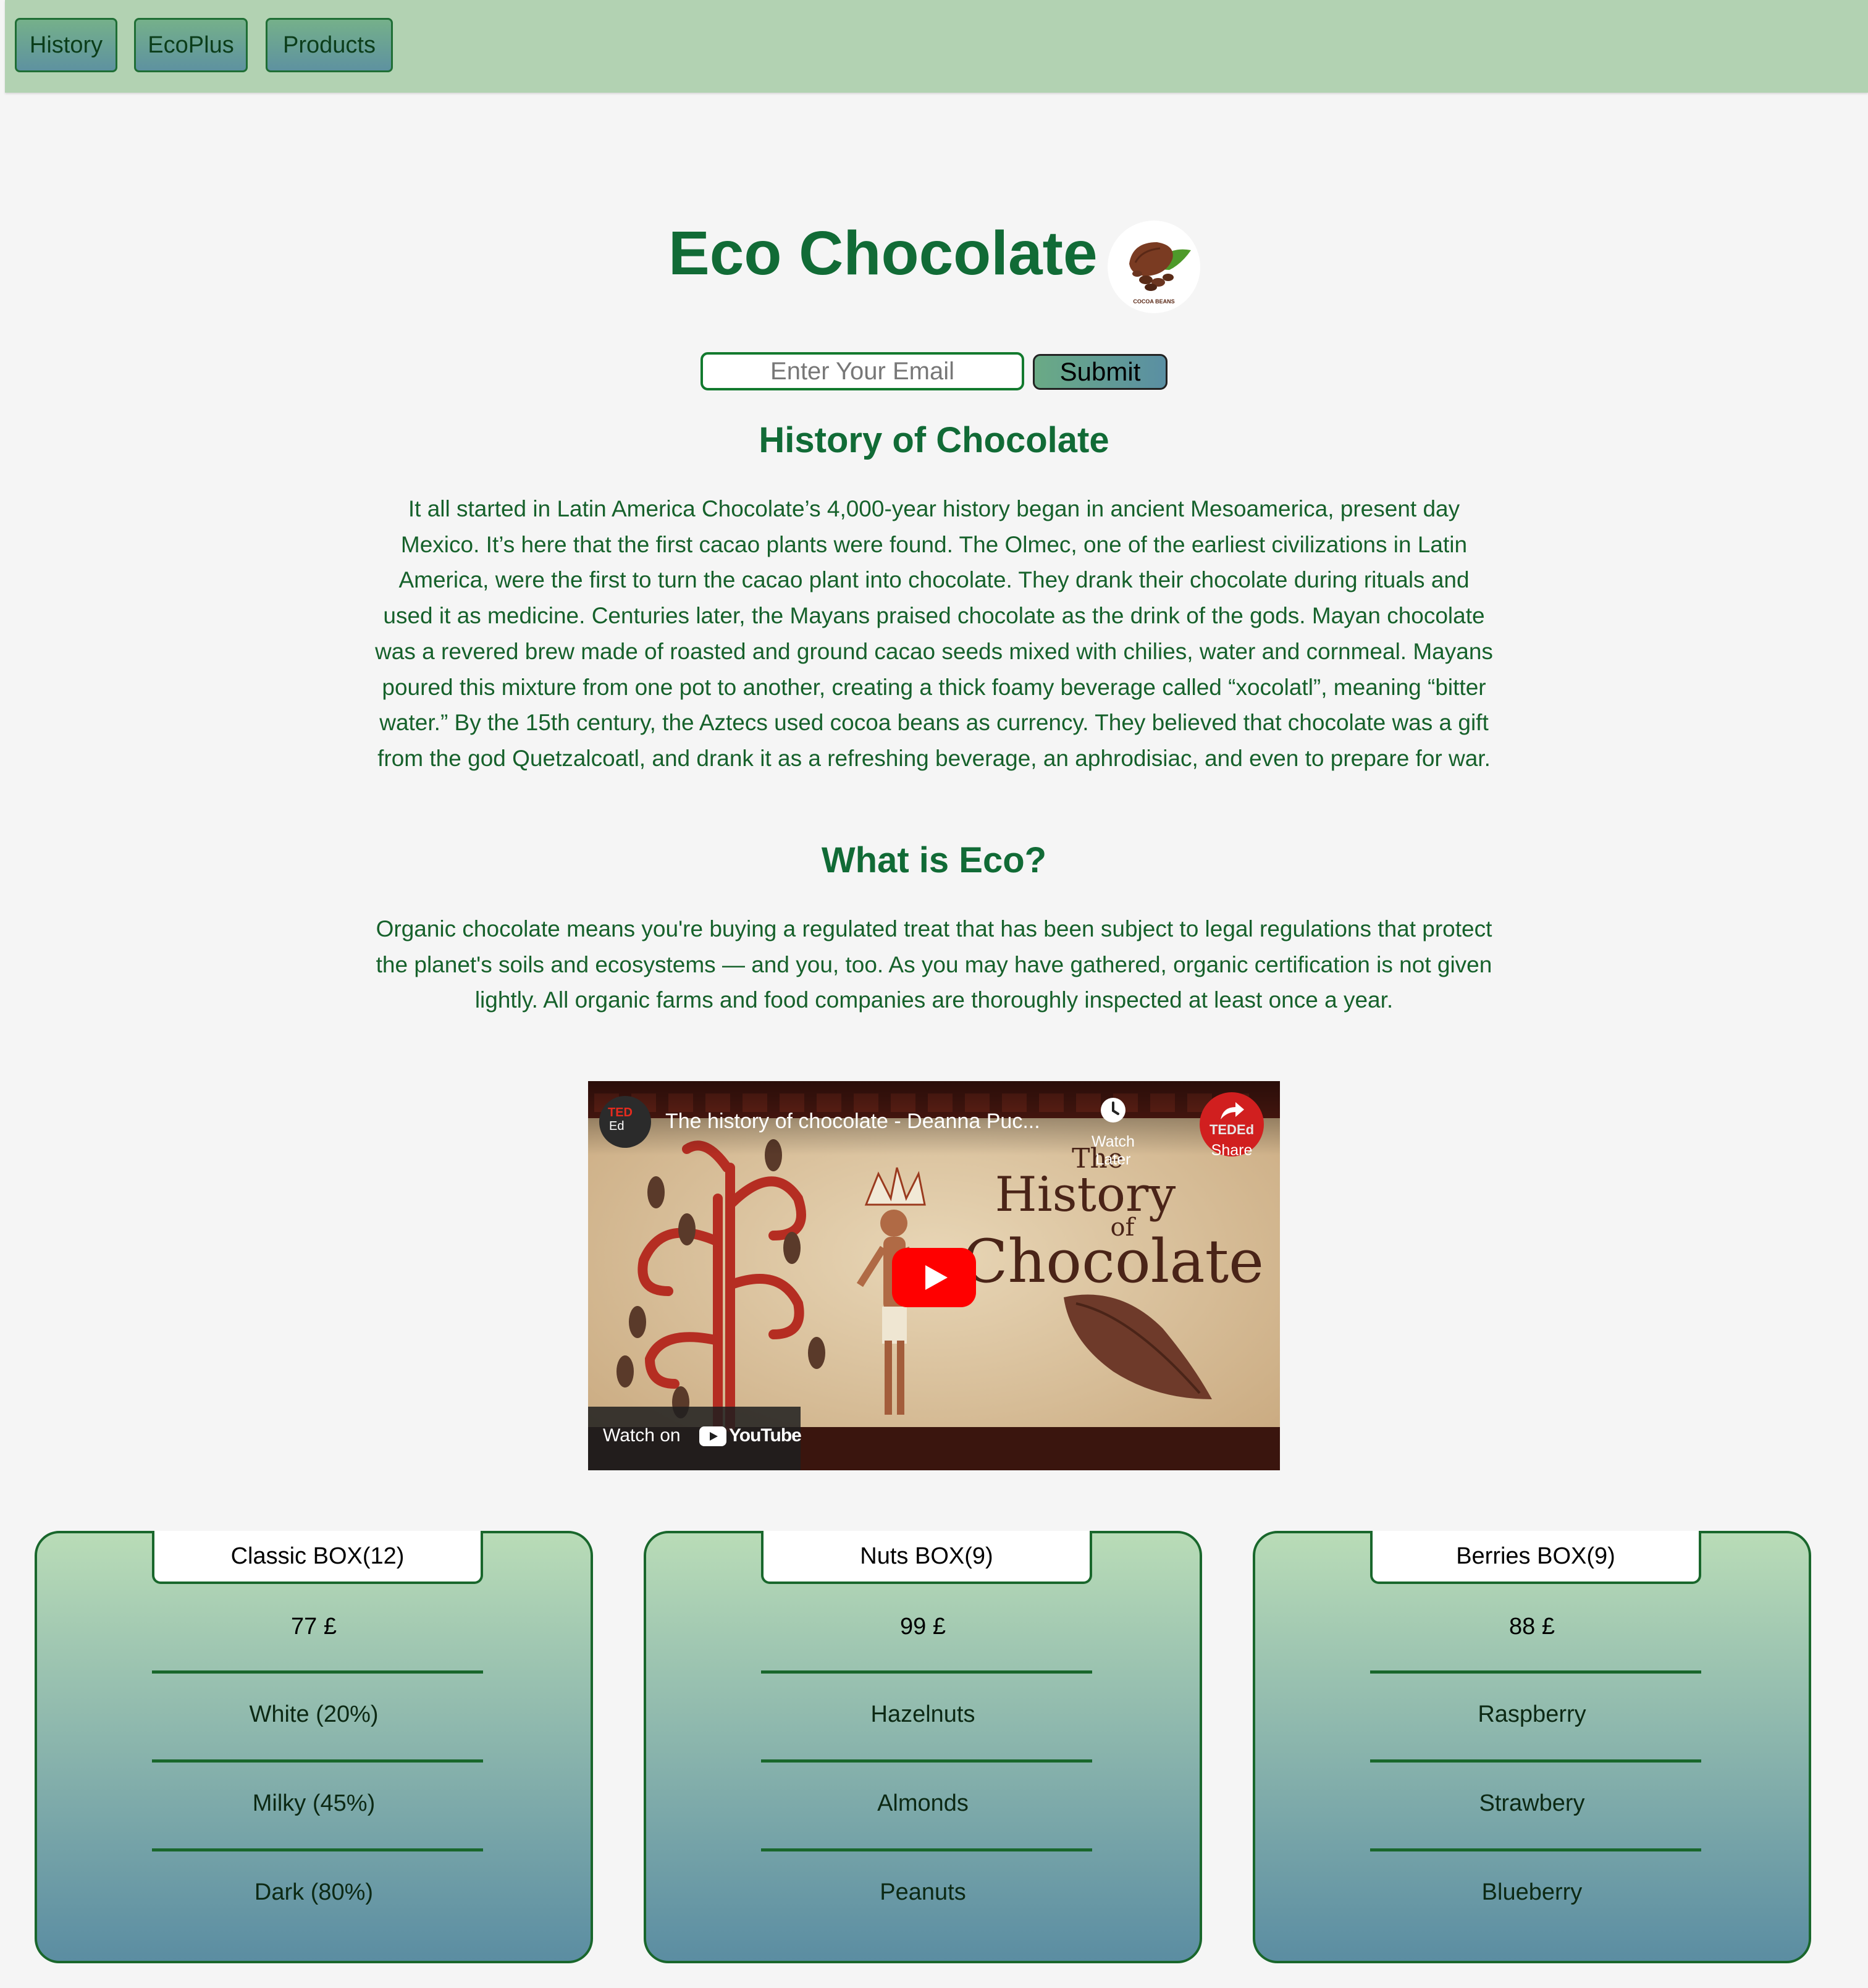  Describe the element at coordinates (1113, 1110) in the screenshot. I see `clock-icon` at that location.